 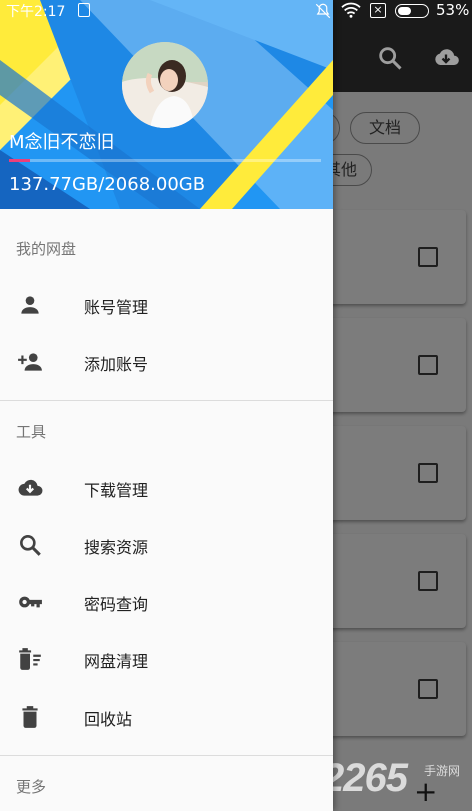 What do you see at coordinates (116, 307) in the screenshot?
I see `menu-item-label: 账号管理` at bounding box center [116, 307].